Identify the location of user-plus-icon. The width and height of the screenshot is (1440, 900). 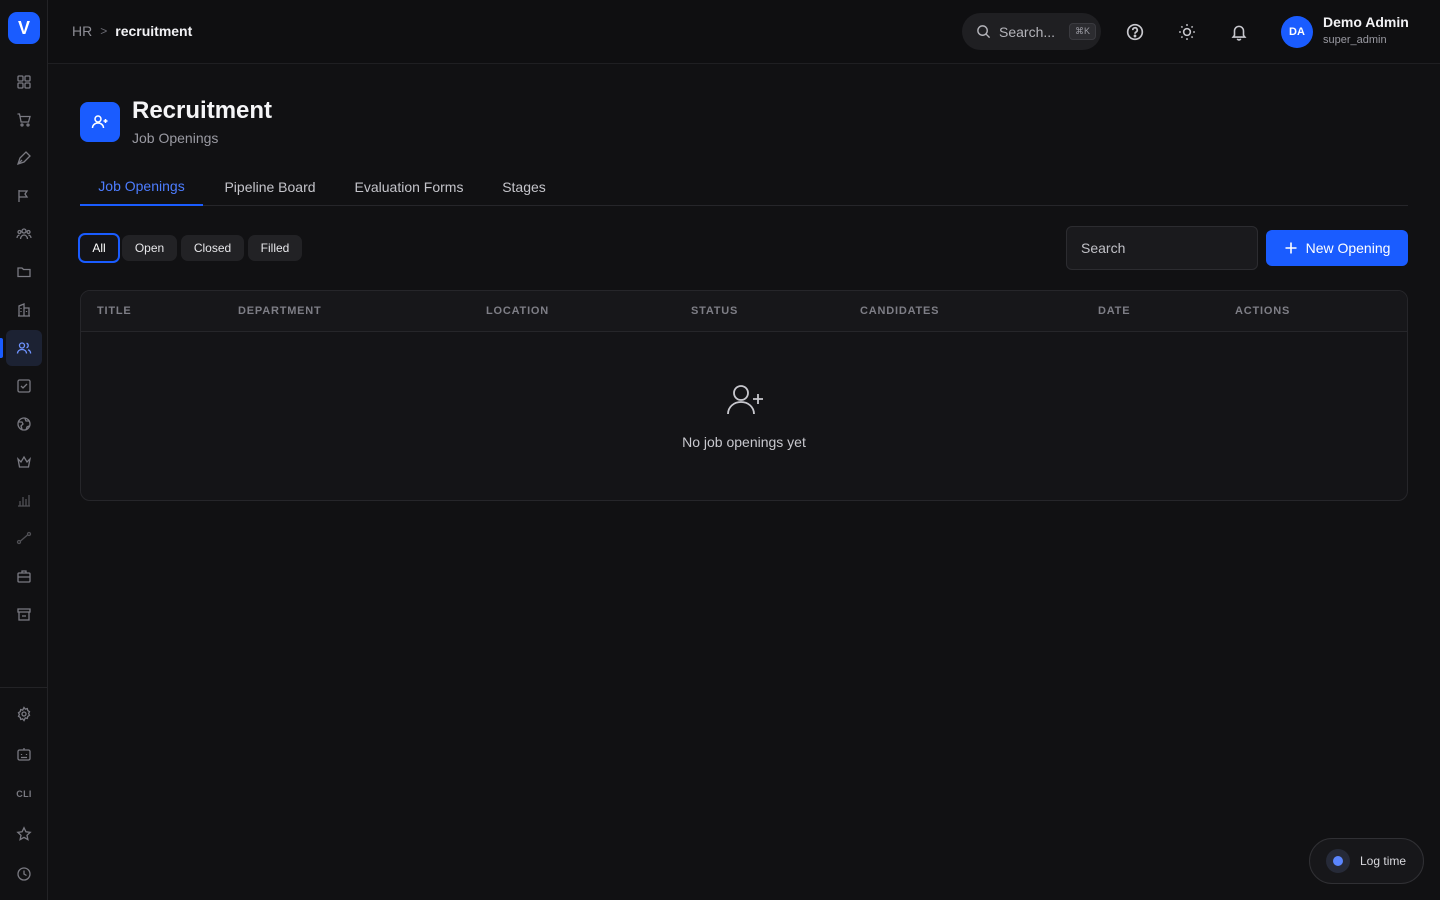
(100, 122).